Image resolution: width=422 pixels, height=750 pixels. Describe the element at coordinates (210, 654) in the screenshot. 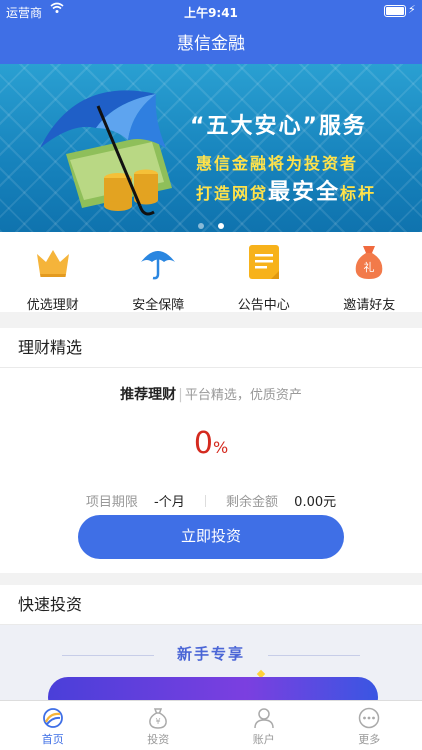

I see `newbie-title: 新手专享` at that location.